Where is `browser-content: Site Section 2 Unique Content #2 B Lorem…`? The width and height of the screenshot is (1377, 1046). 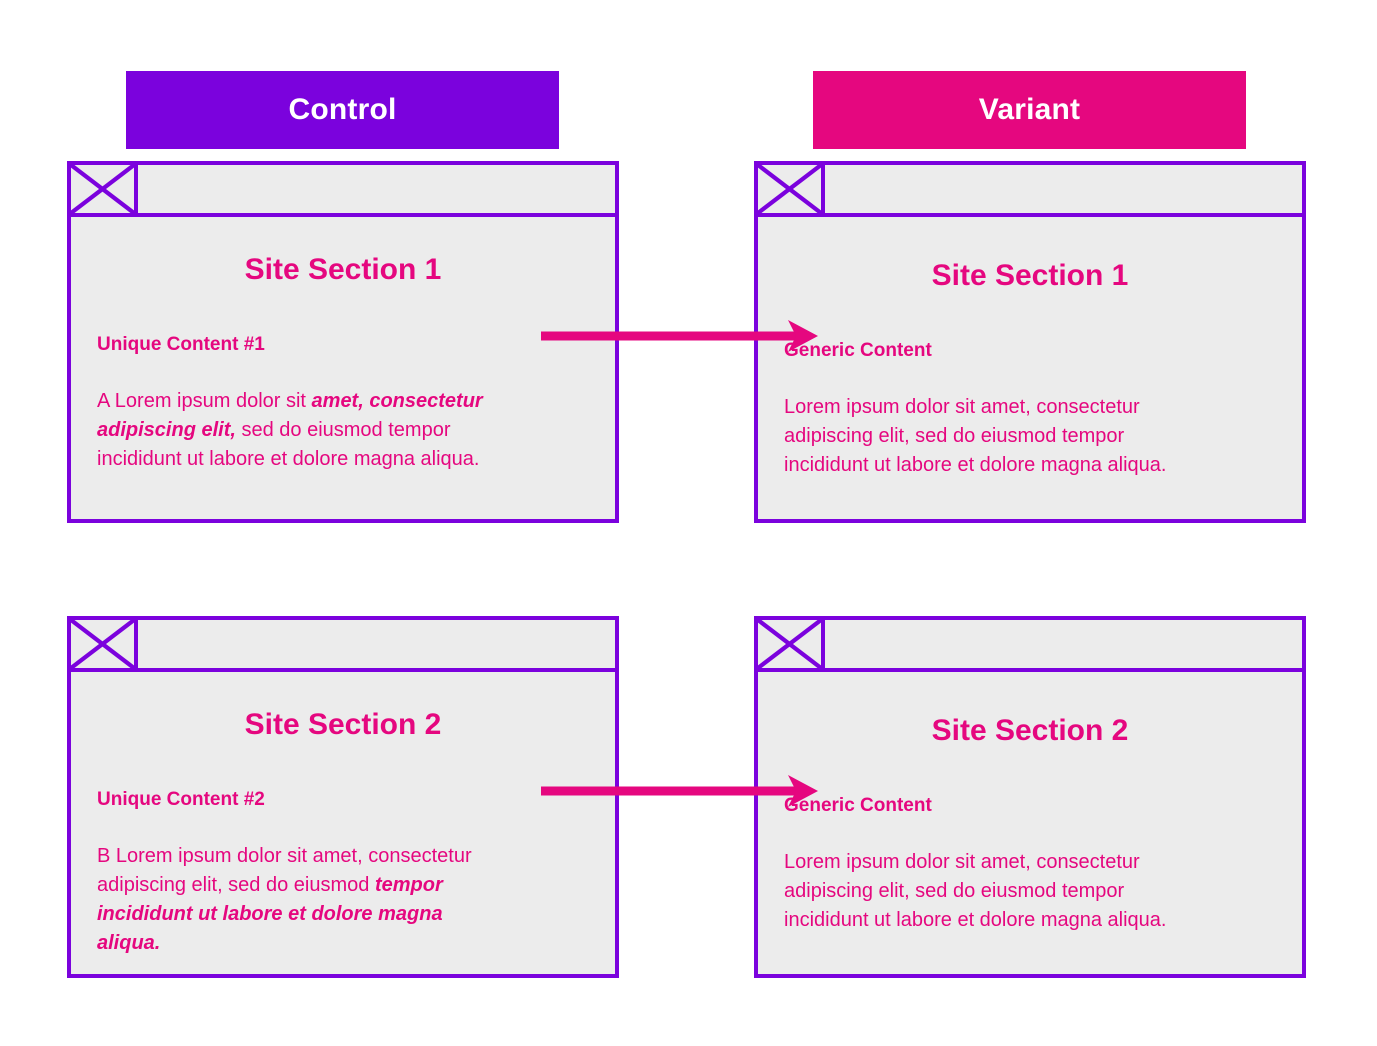
browser-content: Site Section 2 Unique Content #2 B Lorem… is located at coordinates (343, 859).